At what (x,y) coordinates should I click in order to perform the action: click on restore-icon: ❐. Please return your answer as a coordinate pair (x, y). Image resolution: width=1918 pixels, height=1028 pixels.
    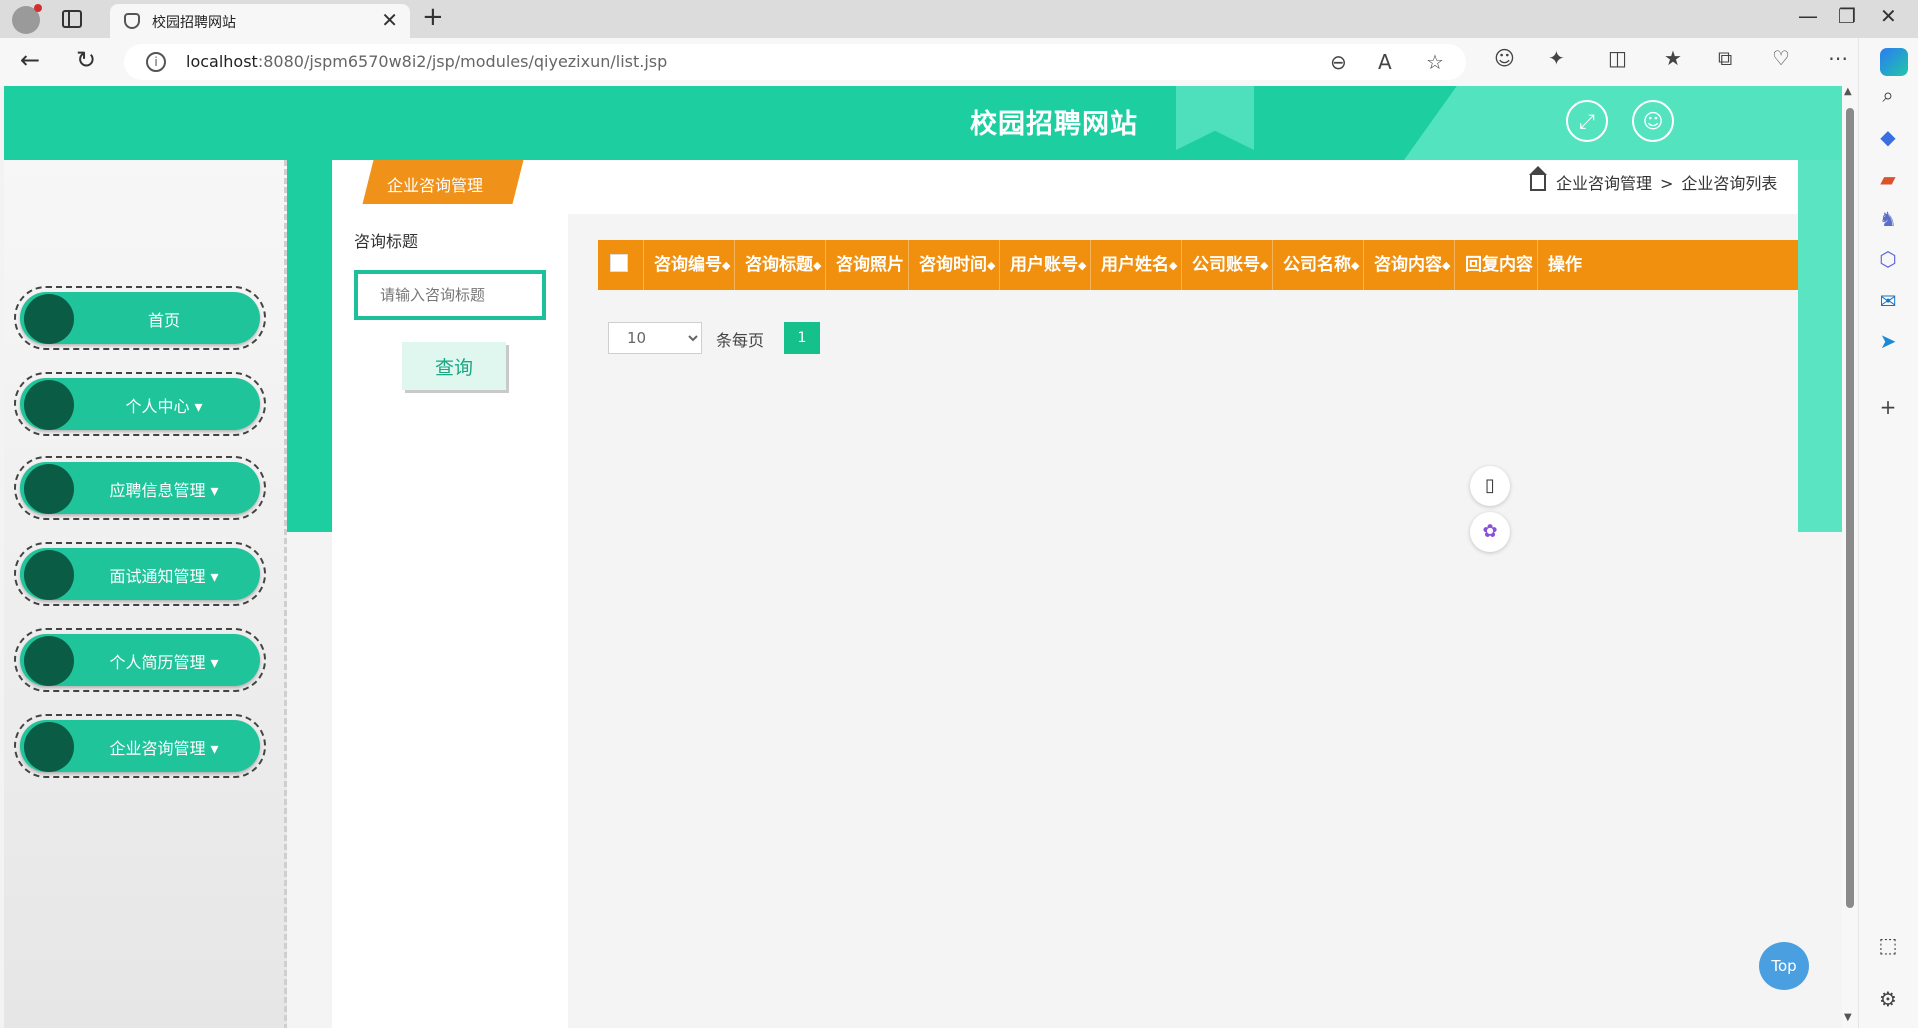
    Looking at the image, I should click on (1847, 16).